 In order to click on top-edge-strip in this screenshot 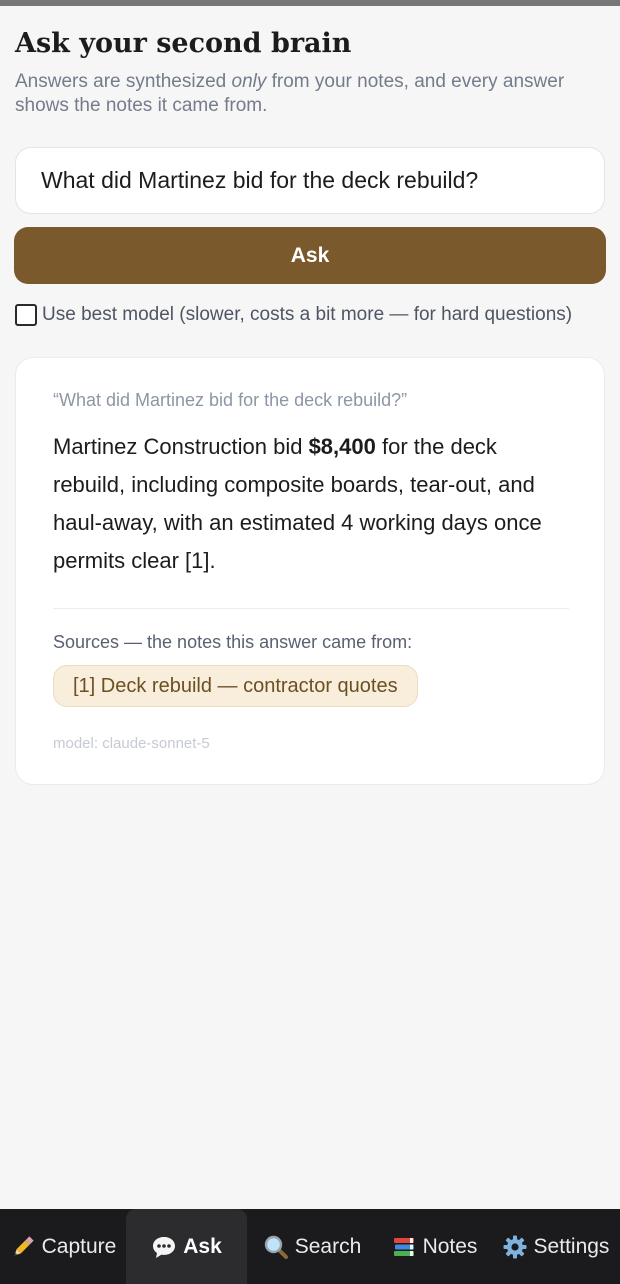, I will do `click(310, 3)`.